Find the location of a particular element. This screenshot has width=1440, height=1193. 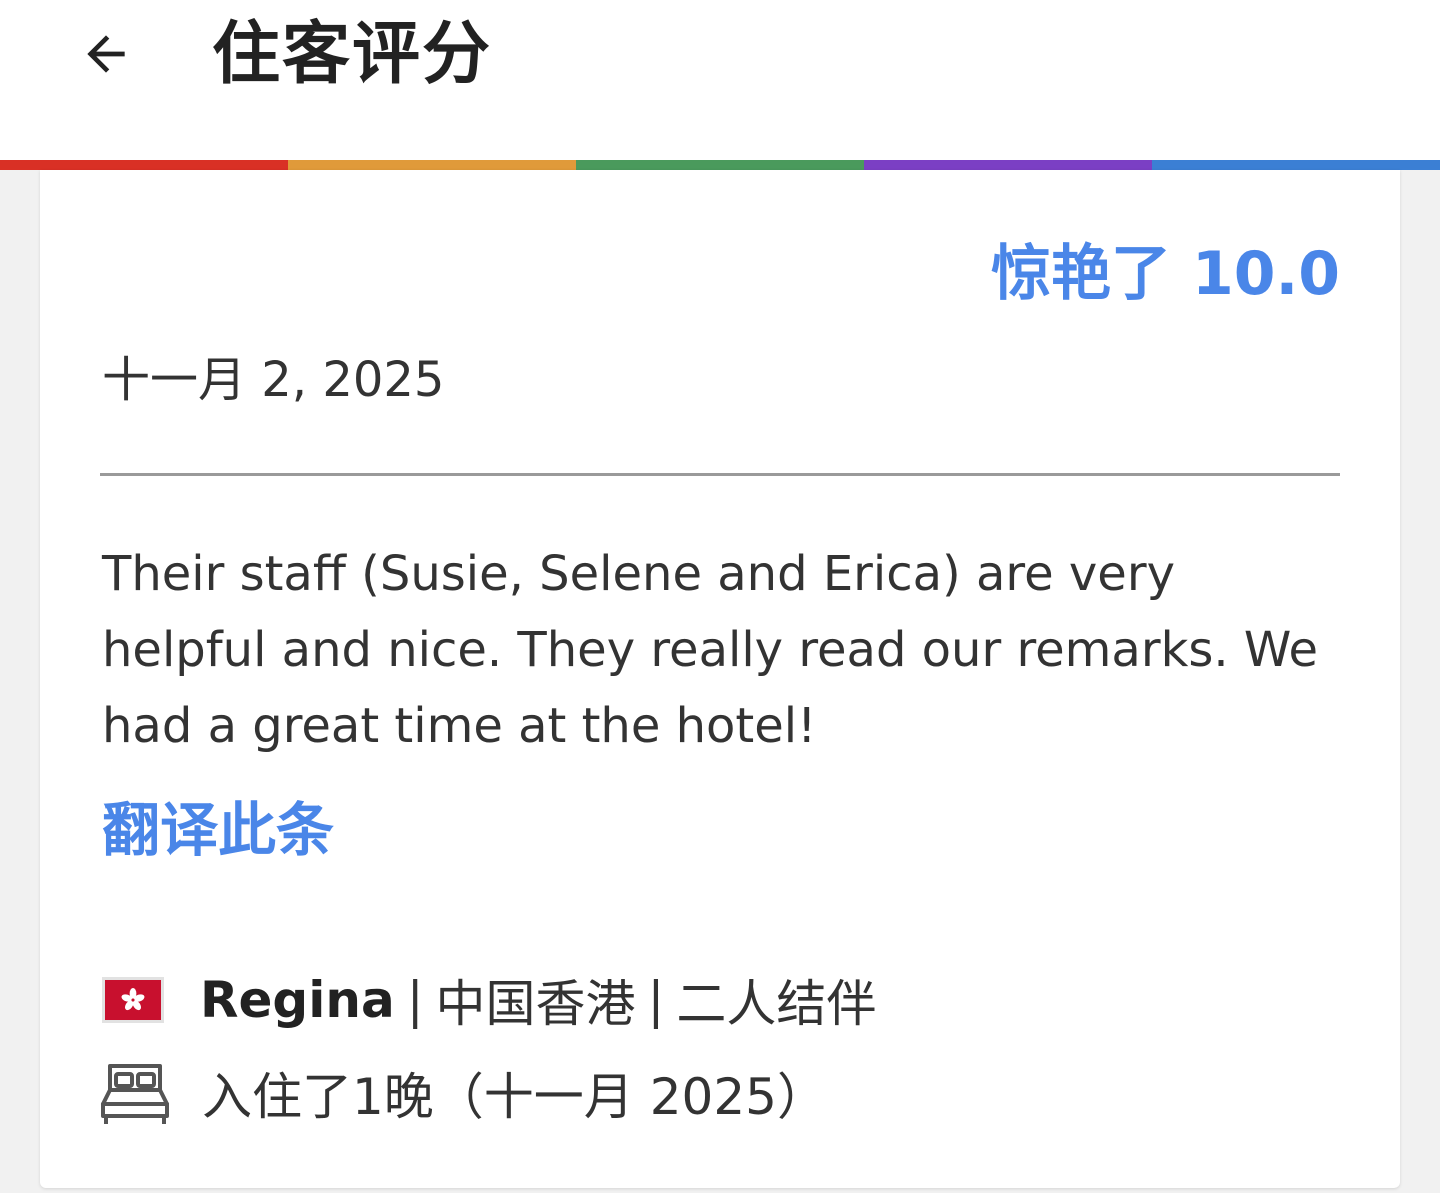

rainbow-segment-red is located at coordinates (144, 165).